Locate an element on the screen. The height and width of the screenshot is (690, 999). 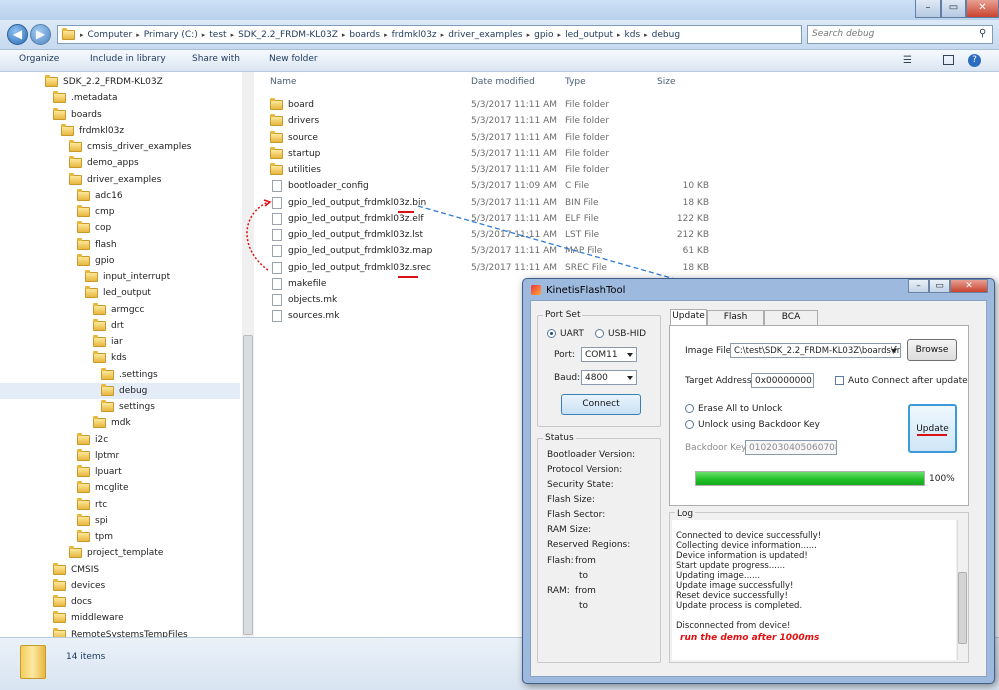
log-scrollbar-thumb is located at coordinates (962, 608).